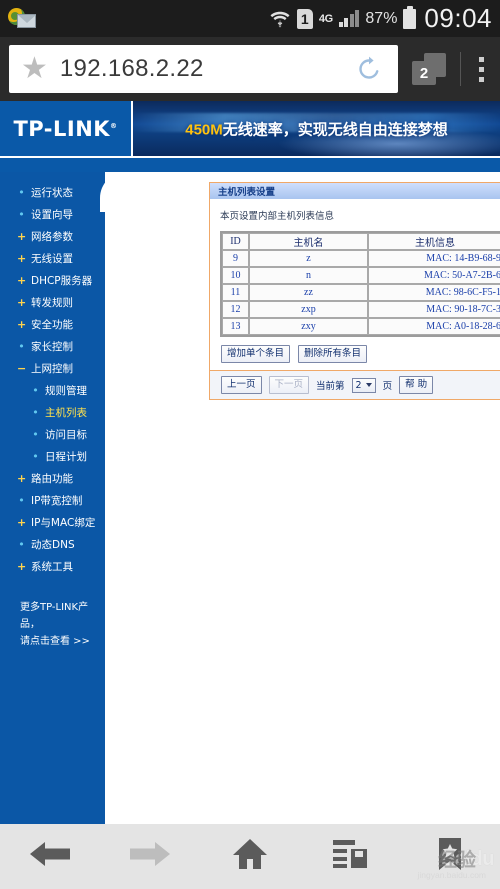  I want to click on sidebar-item-label: 转发规则, so click(52, 302).